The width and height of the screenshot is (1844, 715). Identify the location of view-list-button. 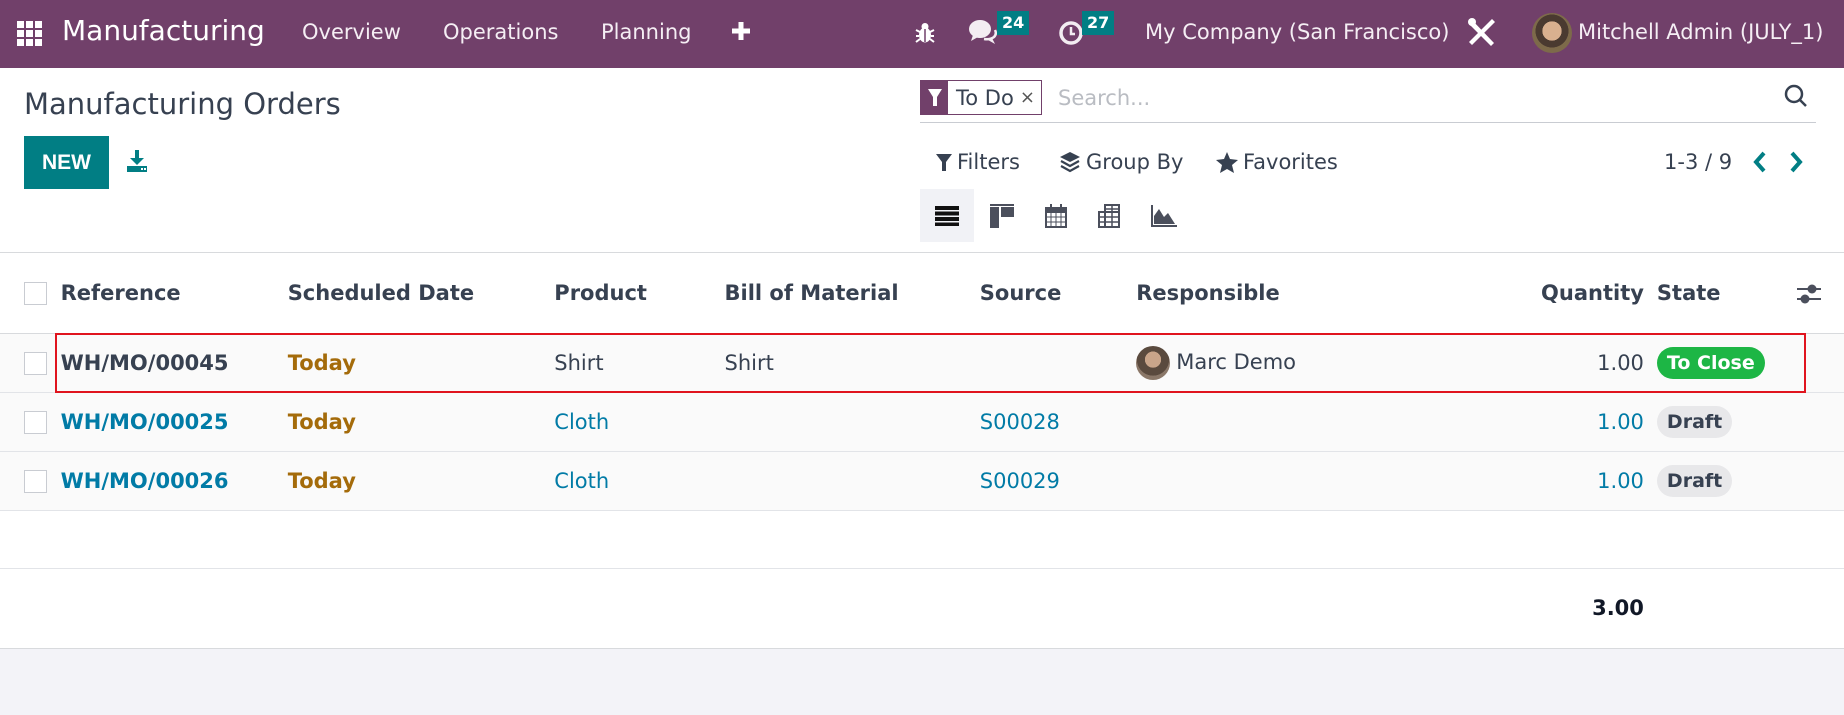
(947, 215).